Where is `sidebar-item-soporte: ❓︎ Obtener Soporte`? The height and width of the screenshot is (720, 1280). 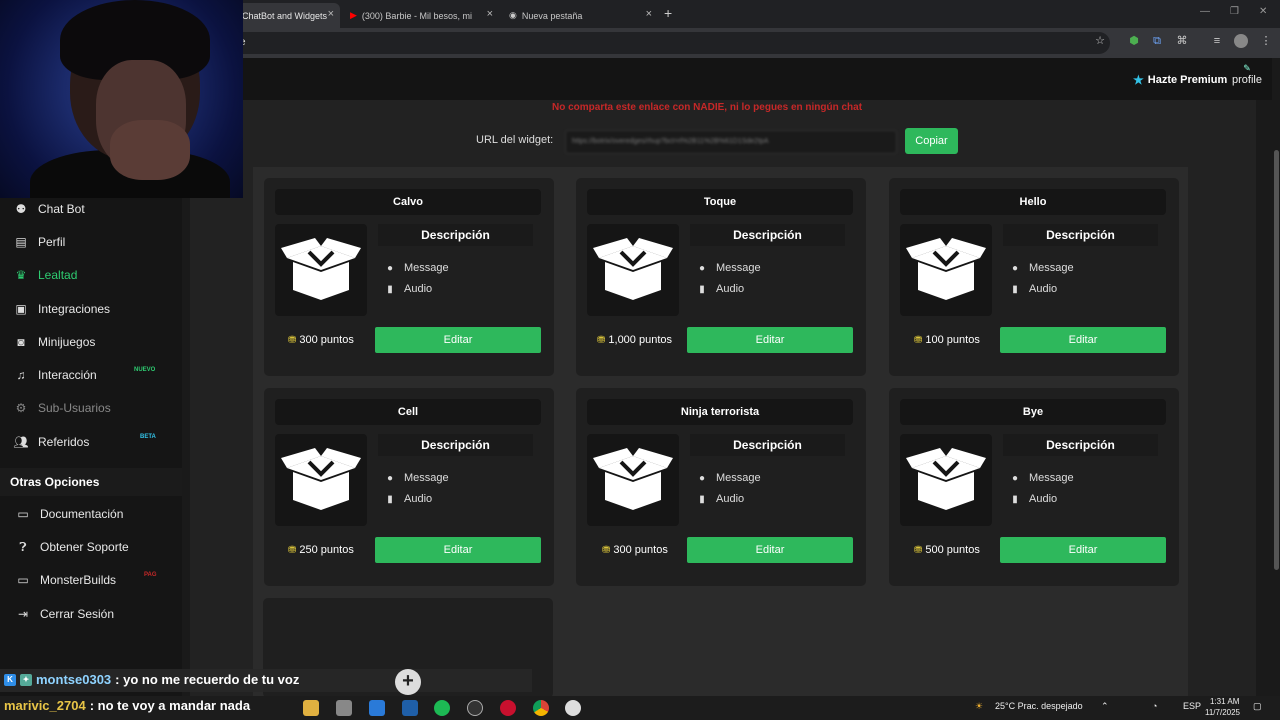
sidebar-item-soporte: ❓︎ Obtener Soporte is located at coordinates (91, 547).